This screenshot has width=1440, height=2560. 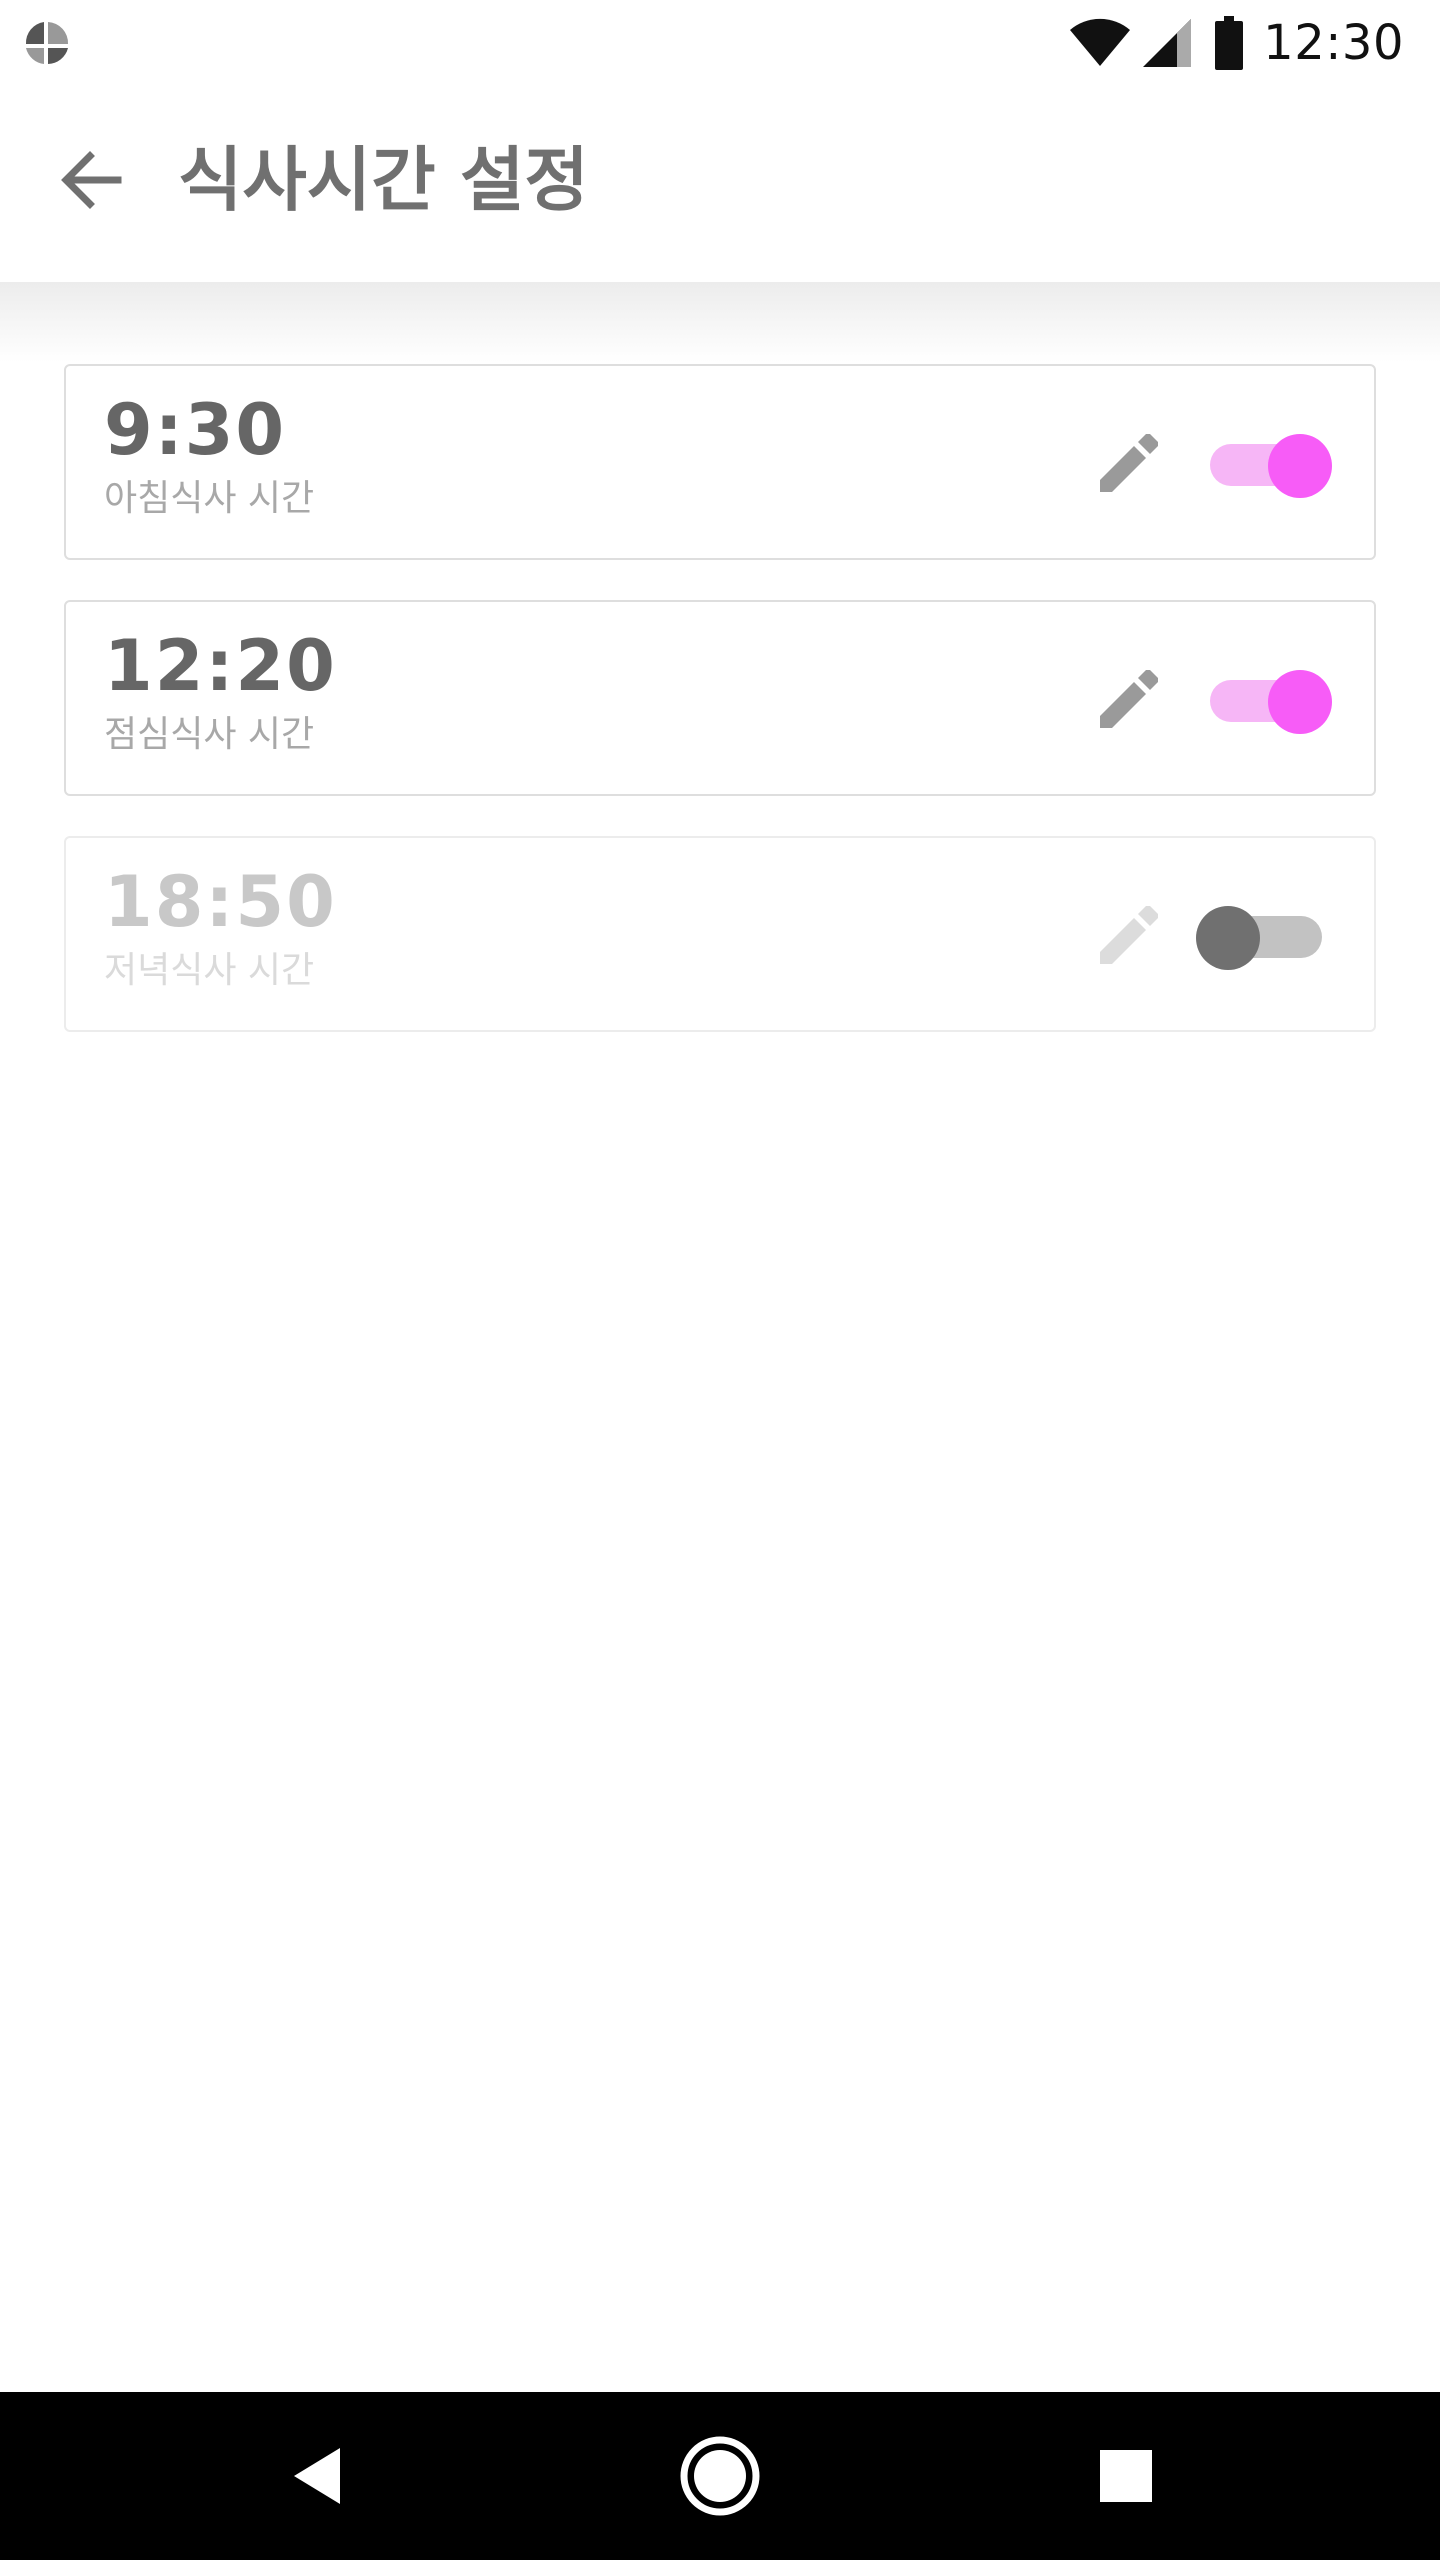 I want to click on arrow-left-icon, so click(x=91, y=180).